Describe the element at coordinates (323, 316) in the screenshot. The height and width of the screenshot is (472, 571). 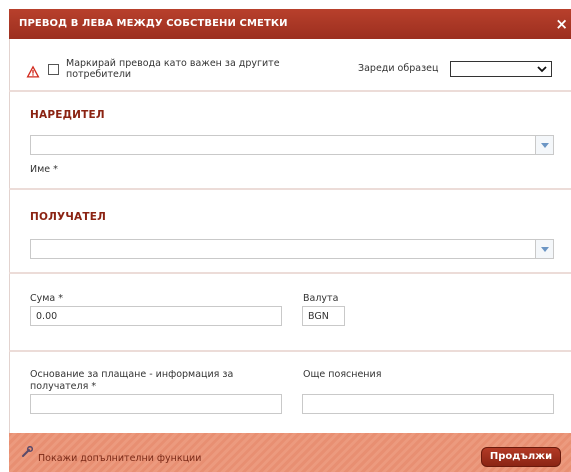
I see `currency-field` at that location.